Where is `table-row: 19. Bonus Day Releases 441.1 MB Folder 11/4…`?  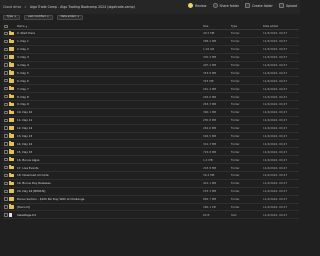
table-row: 19. Bonus Day Releases 441.1 MB Folder 11/4… is located at coordinates (151, 184).